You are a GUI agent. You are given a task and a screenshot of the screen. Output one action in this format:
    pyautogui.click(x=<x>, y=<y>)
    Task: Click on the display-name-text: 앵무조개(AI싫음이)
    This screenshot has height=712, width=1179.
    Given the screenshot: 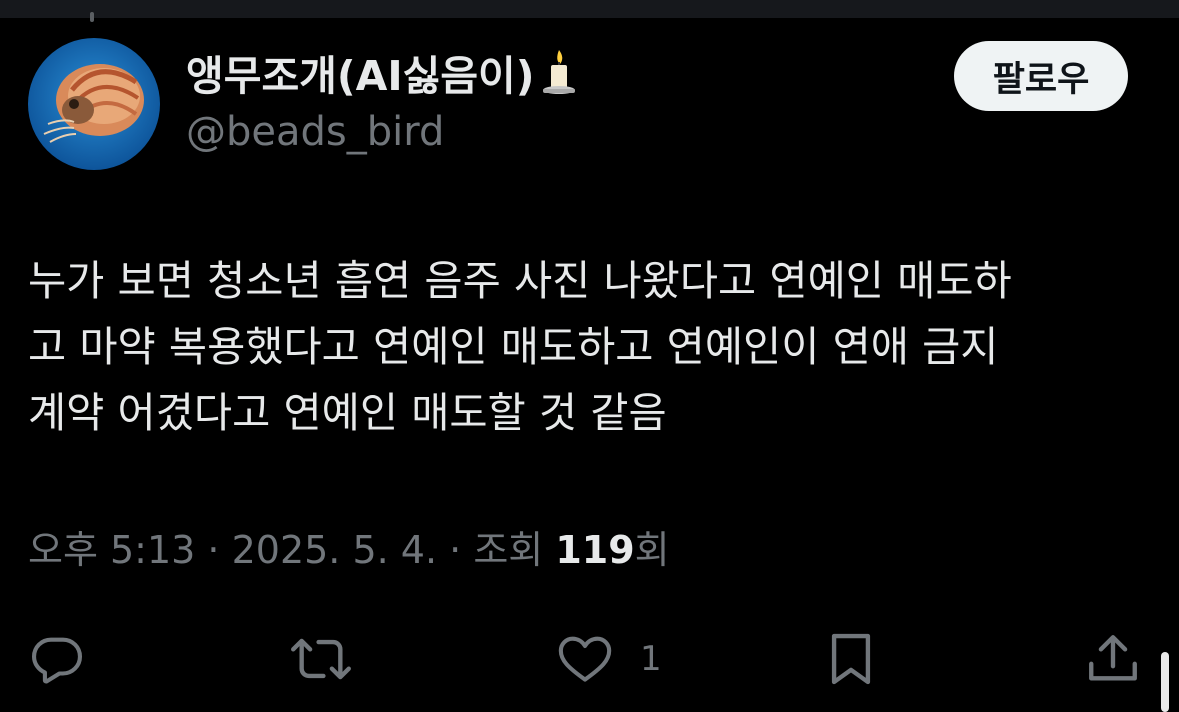 What is the action you would take?
    pyautogui.click(x=360, y=76)
    